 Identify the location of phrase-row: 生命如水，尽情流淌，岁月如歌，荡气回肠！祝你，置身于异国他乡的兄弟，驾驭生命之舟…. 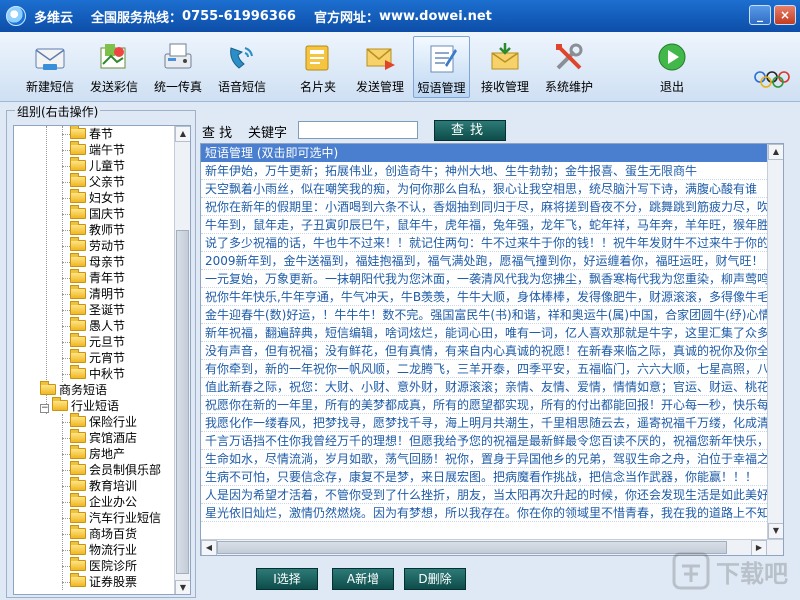
(484, 459).